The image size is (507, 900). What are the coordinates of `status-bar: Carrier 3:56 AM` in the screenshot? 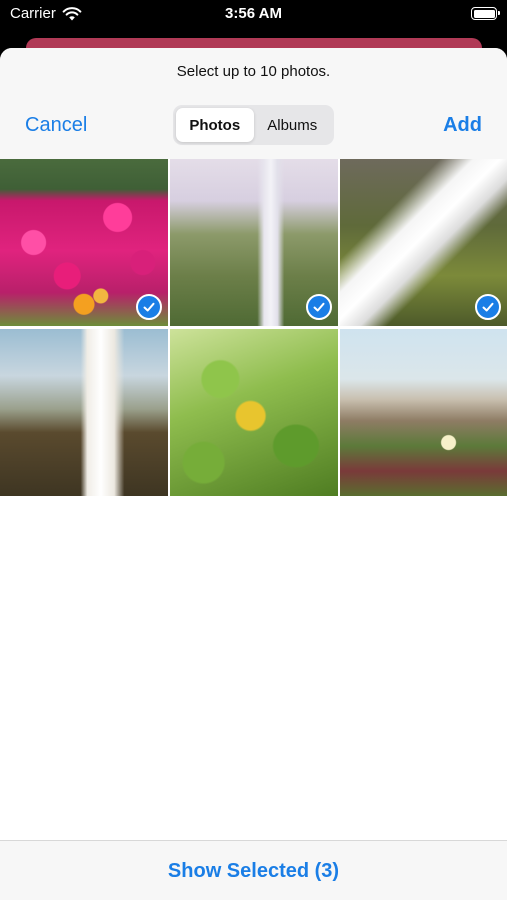 It's located at (253, 15).